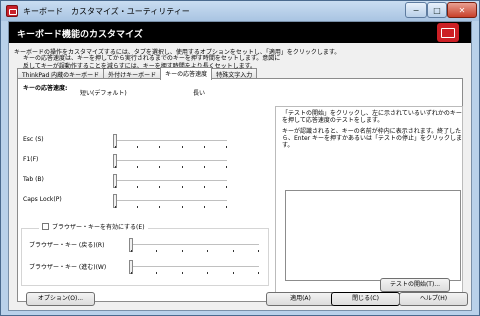  Describe the element at coordinates (416, 10) in the screenshot. I see `minimize-button: −` at that location.